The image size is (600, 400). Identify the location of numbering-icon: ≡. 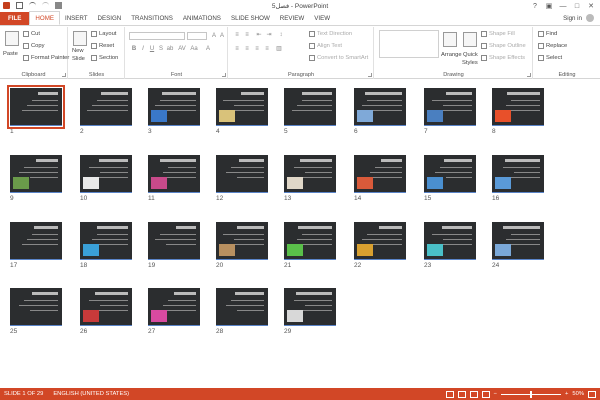
(247, 35).